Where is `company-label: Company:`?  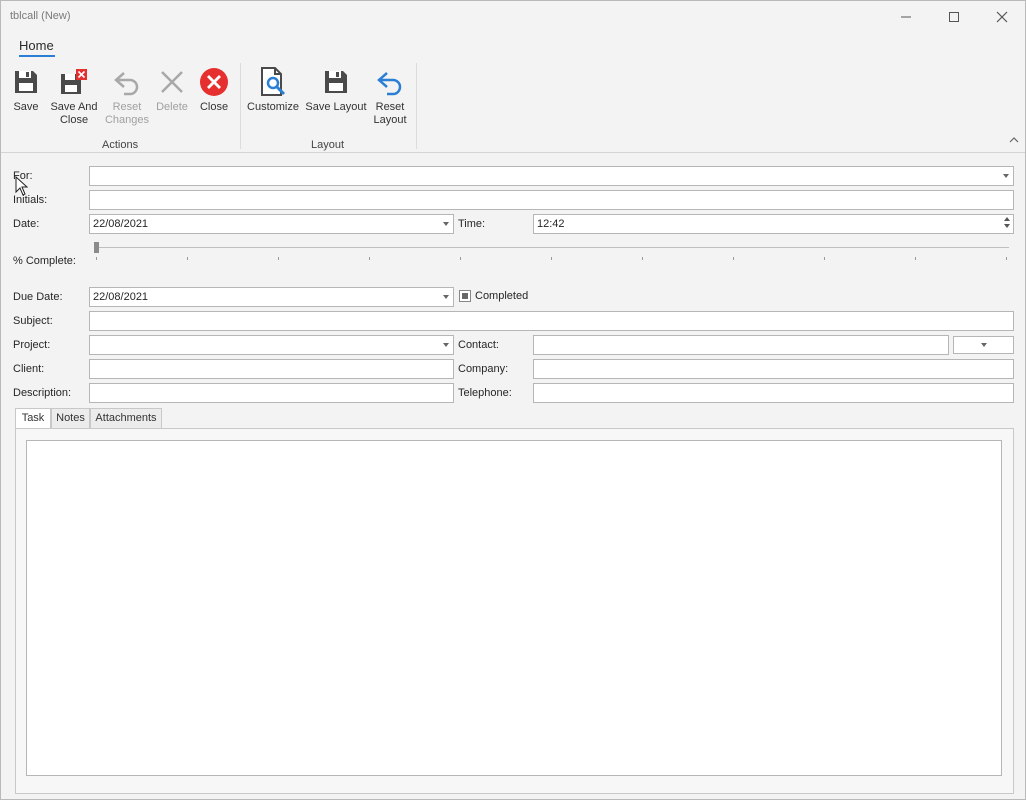 company-label: Company: is located at coordinates (483, 369).